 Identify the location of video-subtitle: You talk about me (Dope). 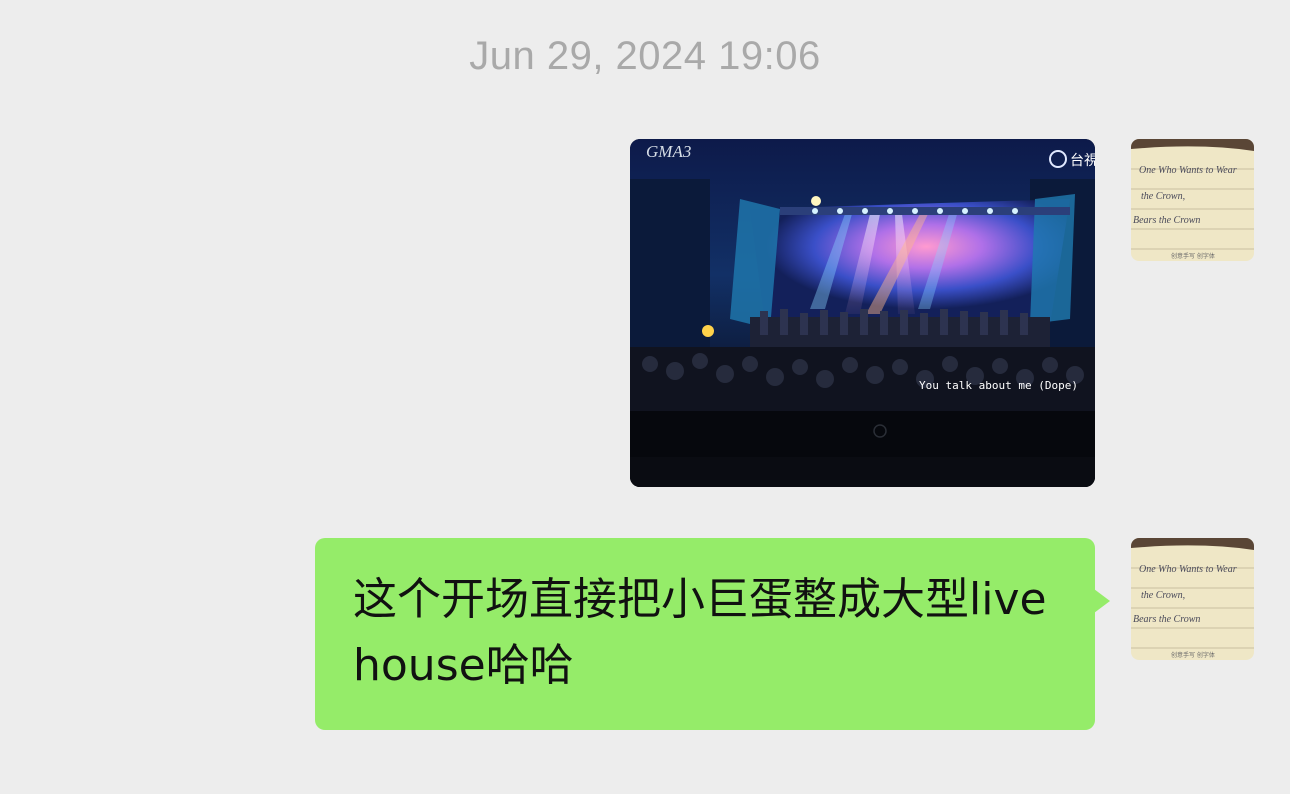
(998, 385).